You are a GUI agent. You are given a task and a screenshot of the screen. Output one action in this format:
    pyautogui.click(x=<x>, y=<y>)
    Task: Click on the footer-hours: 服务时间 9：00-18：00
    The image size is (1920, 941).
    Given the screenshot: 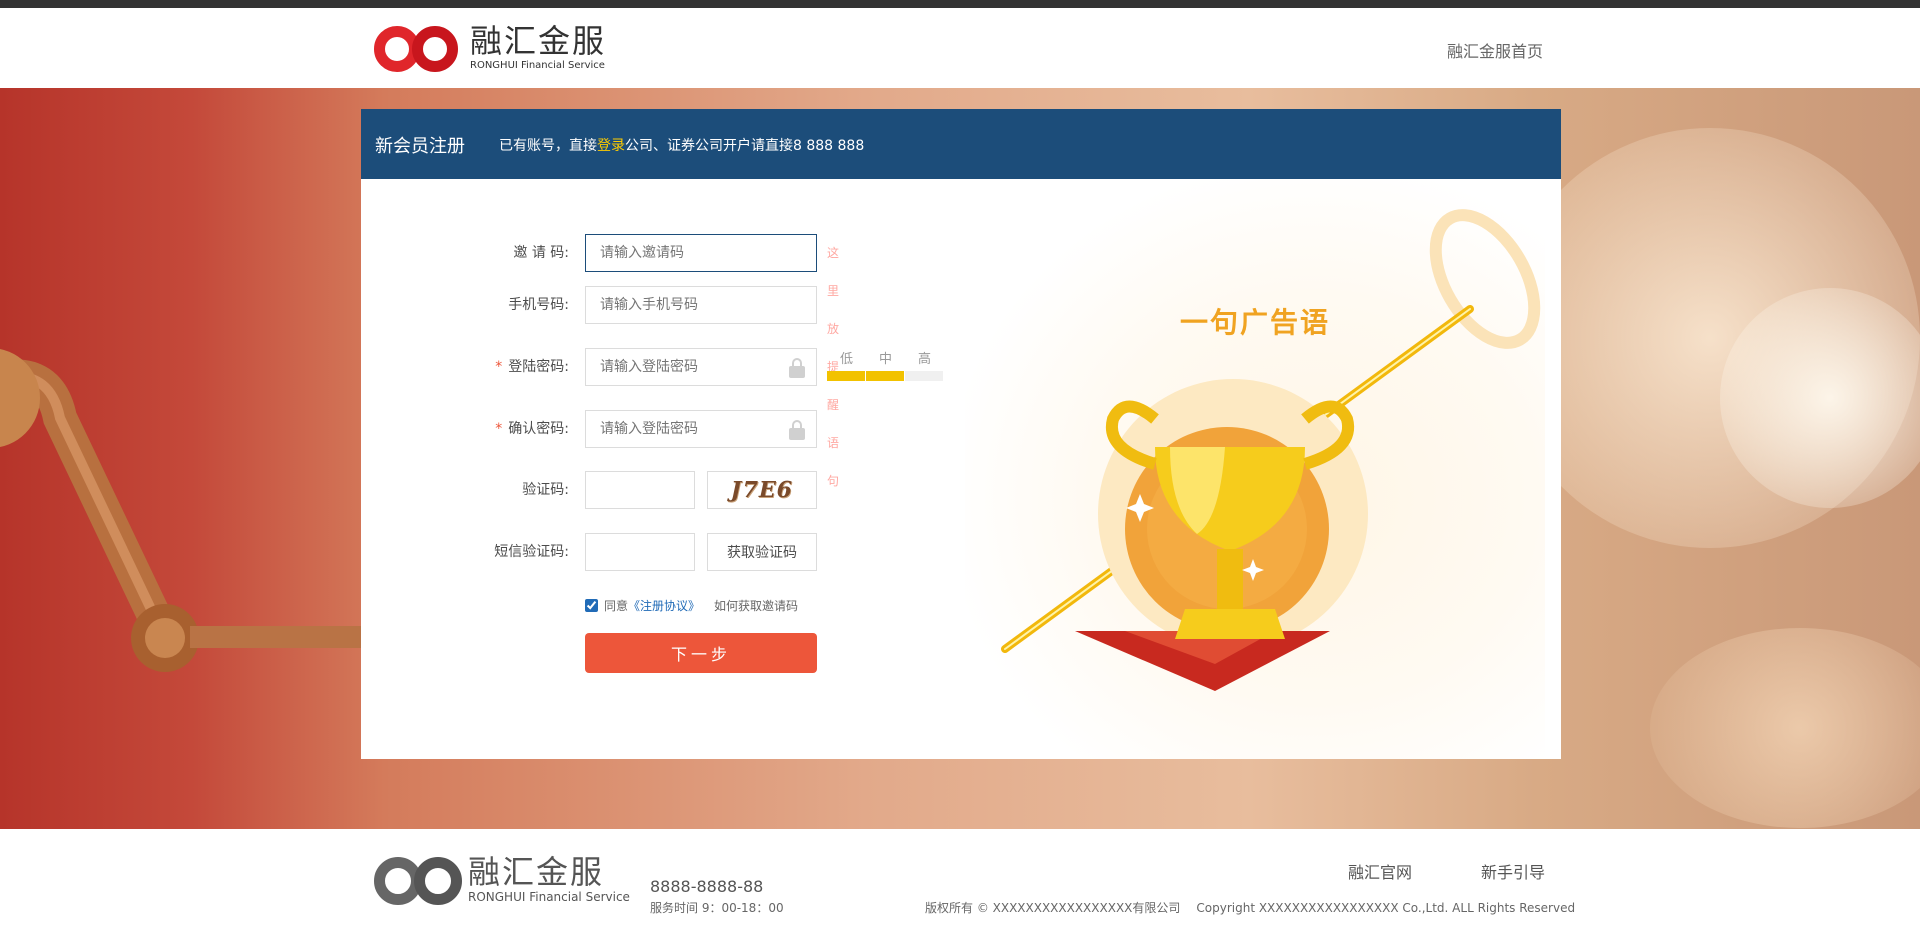 What is the action you would take?
    pyautogui.click(x=717, y=908)
    